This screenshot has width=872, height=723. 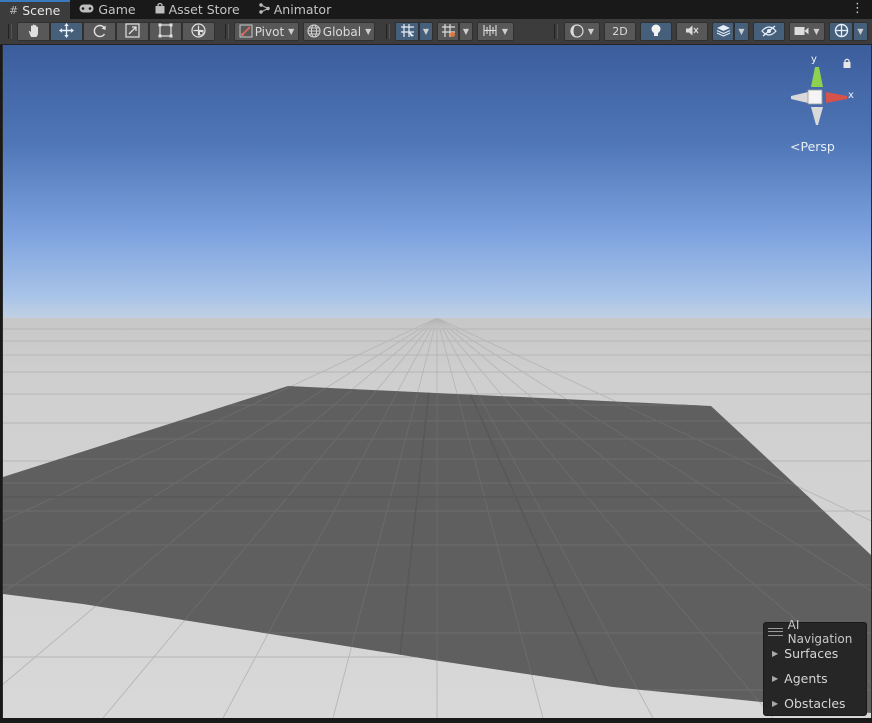 What do you see at coordinates (817, 146) in the screenshot?
I see `projection-label: Persp` at bounding box center [817, 146].